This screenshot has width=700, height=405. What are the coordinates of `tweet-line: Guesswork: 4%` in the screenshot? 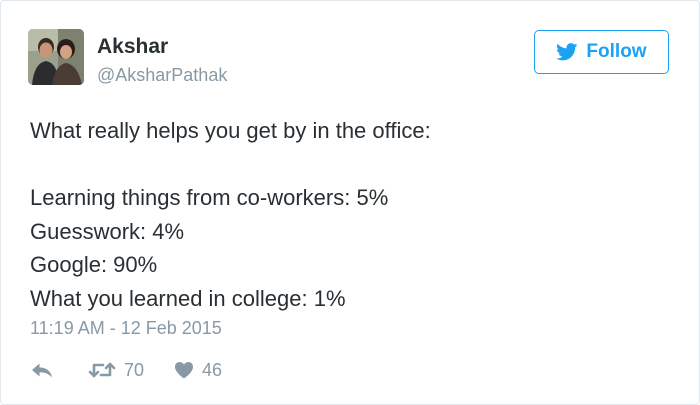 It's located at (107, 231).